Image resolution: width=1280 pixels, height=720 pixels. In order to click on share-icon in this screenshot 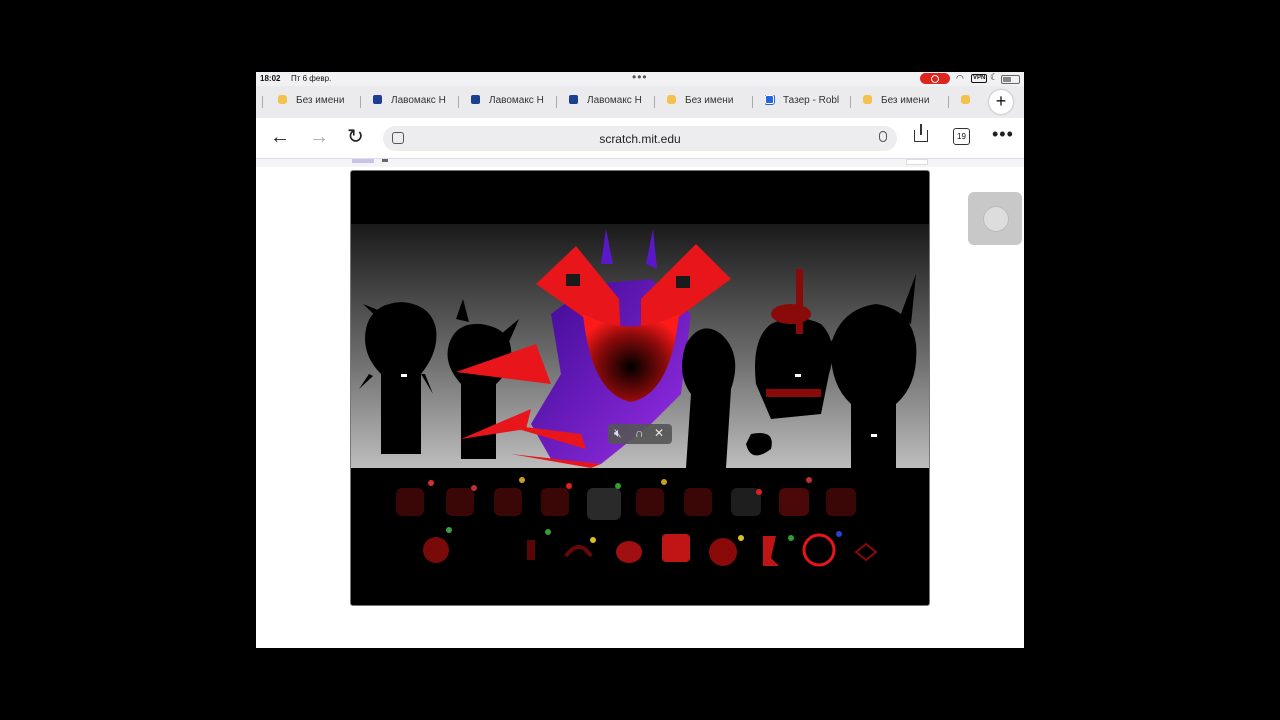, I will do `click(921, 133)`.